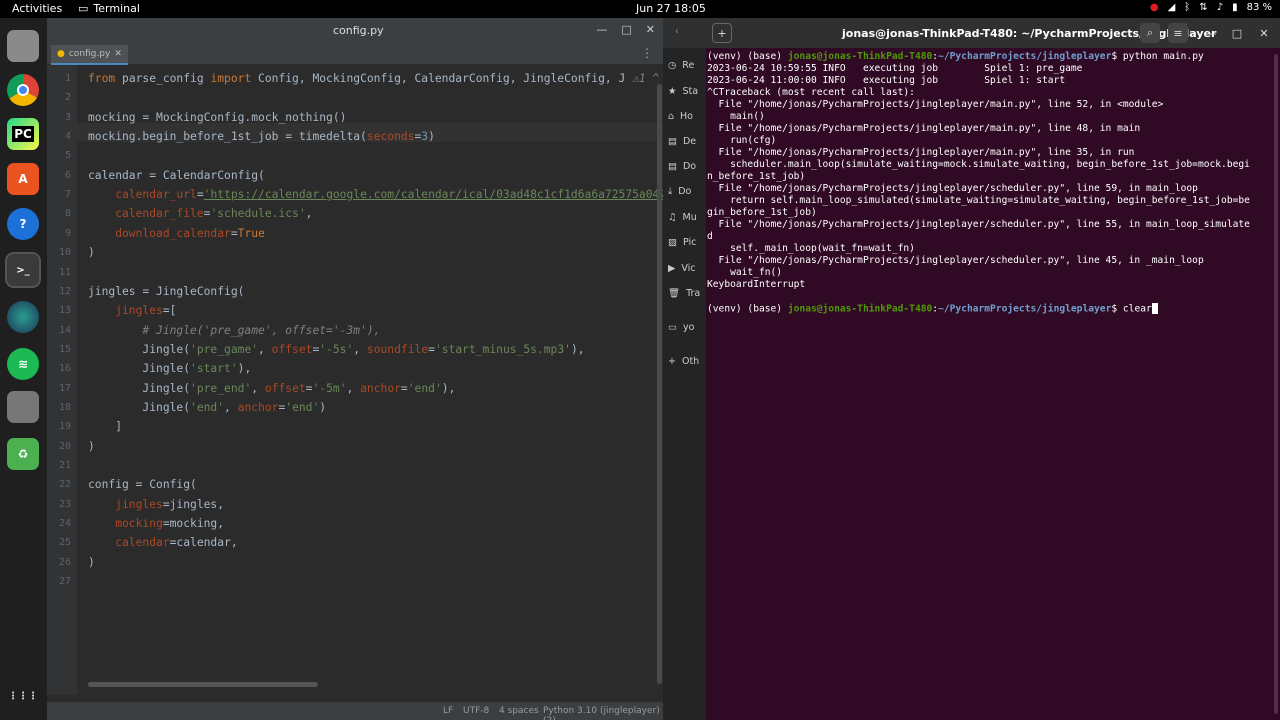  I want to click on volume-icon: ♪, so click(1220, 7).